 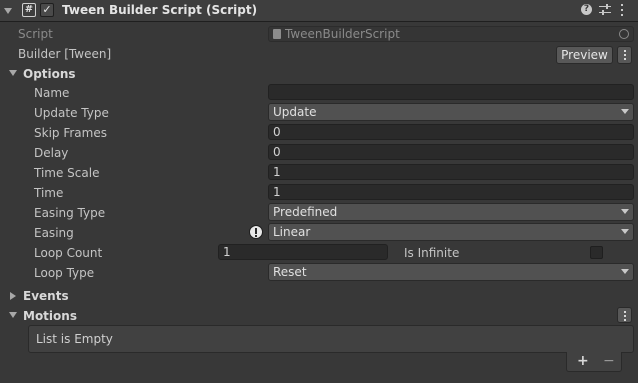 What do you see at coordinates (67, 173) in the screenshot?
I see `time-scale-label: Time Scale` at bounding box center [67, 173].